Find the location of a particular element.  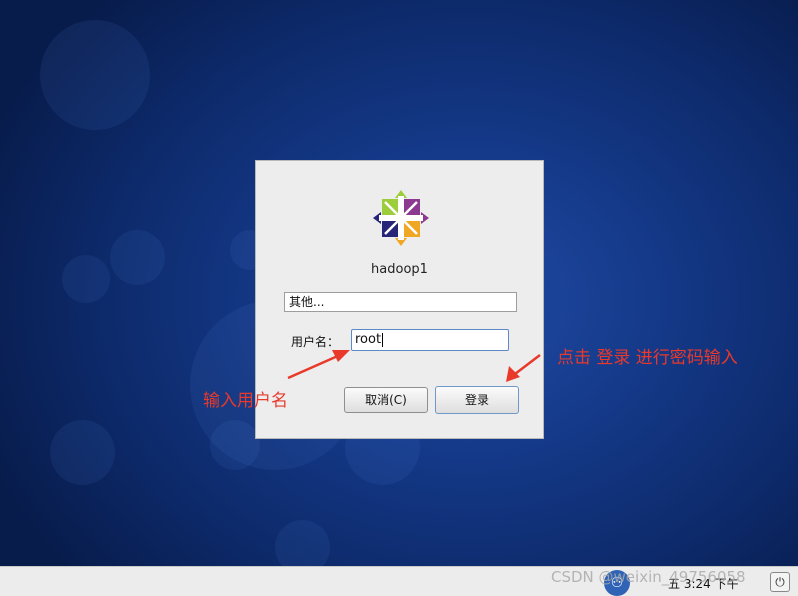

hostname-label: hadoop1 is located at coordinates (399, 269).